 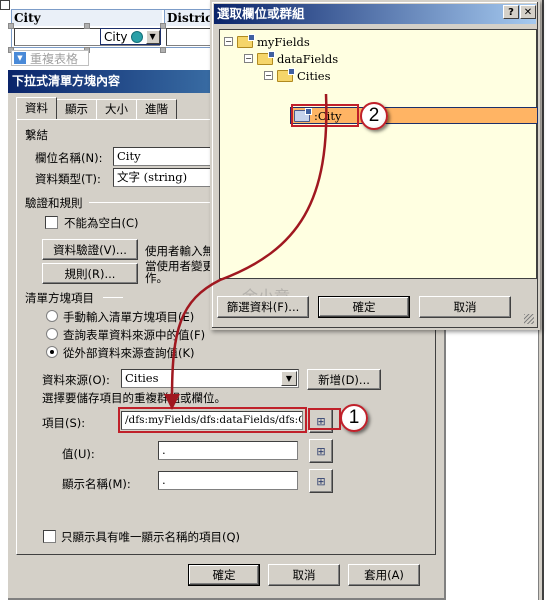 What do you see at coordinates (36, 108) in the screenshot?
I see `tab-data: 資料` at bounding box center [36, 108].